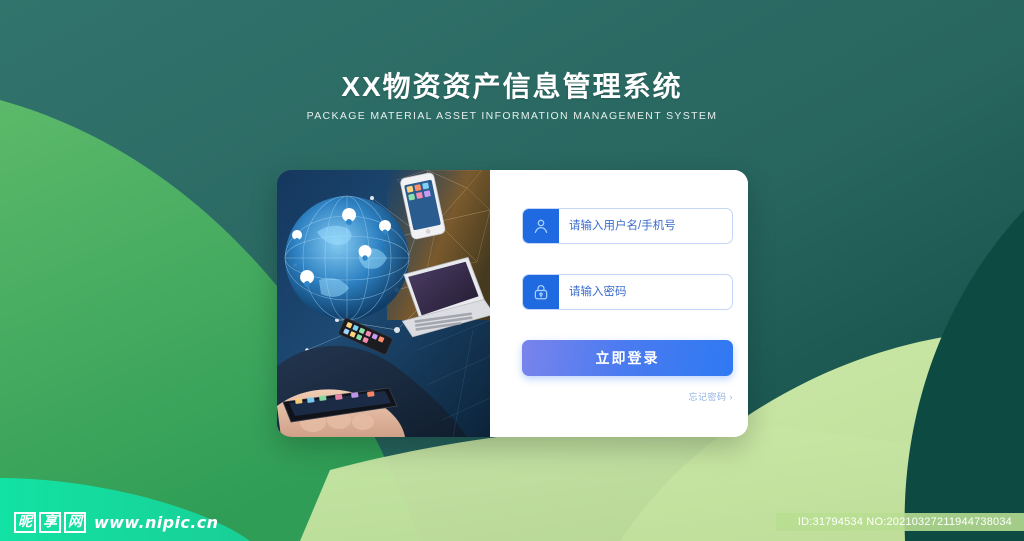 Image resolution: width=1024 pixels, height=541 pixels. What do you see at coordinates (627, 396) in the screenshot?
I see `forgot-password-row: 忘记密码 ›` at bounding box center [627, 396].